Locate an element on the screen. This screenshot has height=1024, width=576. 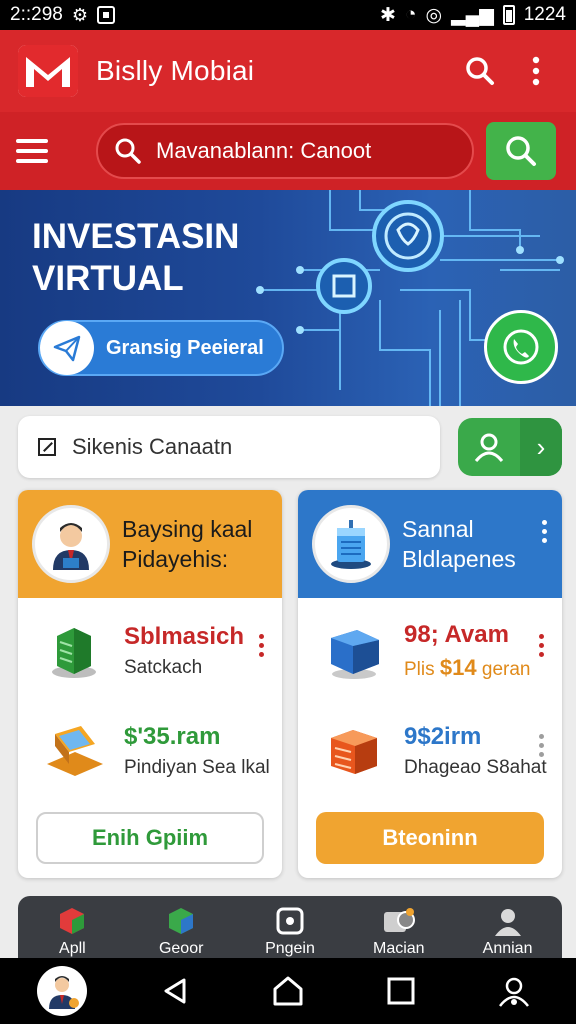
item-amount: $14 is located at coordinates (458, 667).